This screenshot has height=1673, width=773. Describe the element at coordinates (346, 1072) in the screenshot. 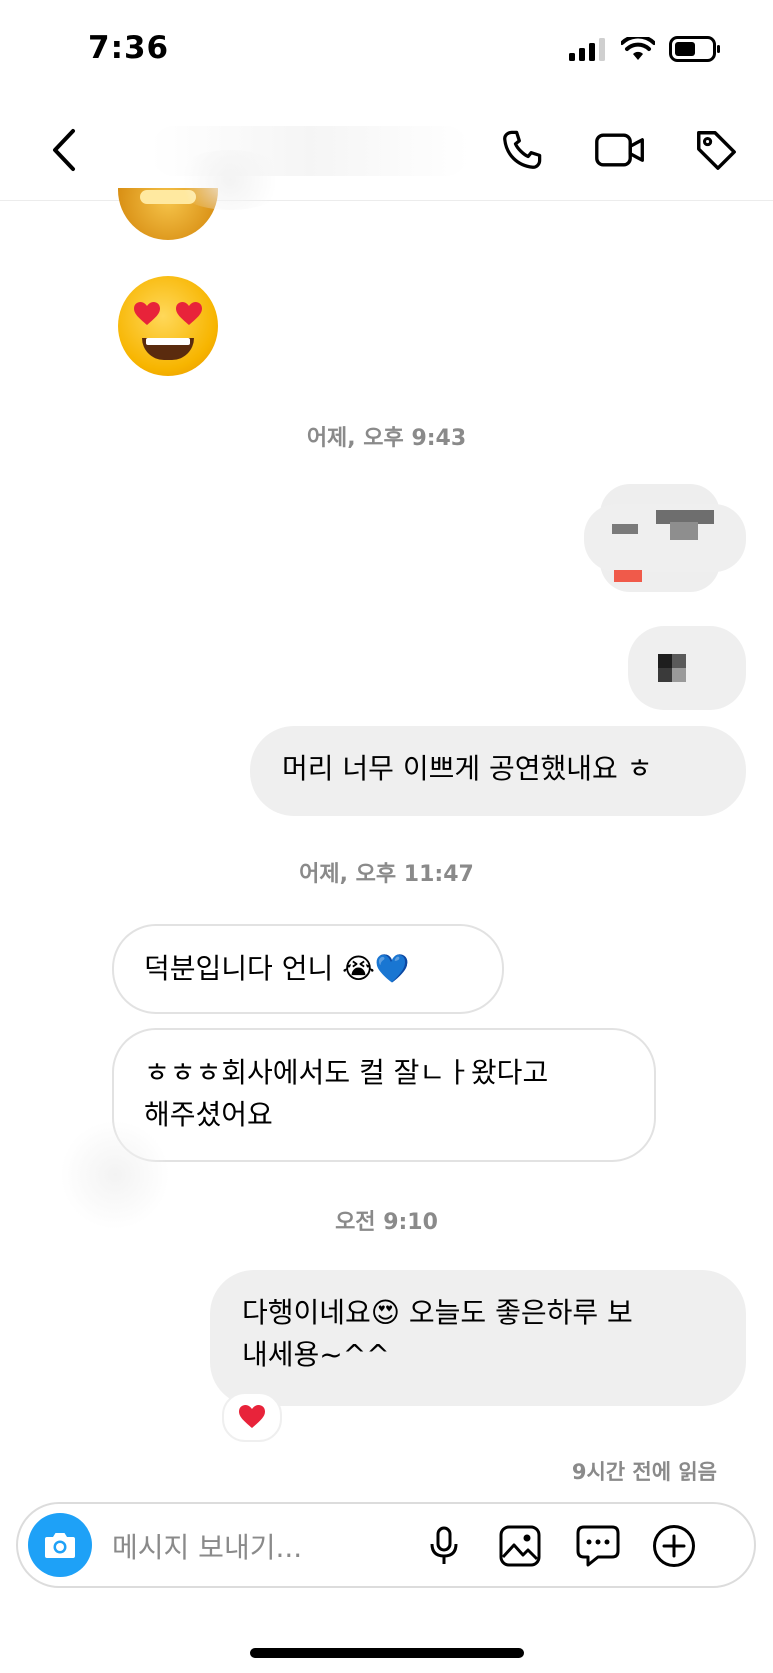

I see `message-text-line: ㅎㅎㅎ회사에서도 컬 잘ㄴㅏ왔다고` at that location.